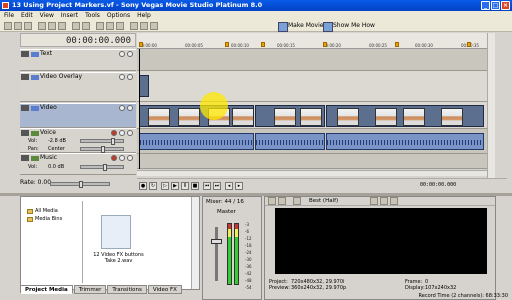 The width and height of the screenshot is (512, 300). I want to click on menu-insert: Insert, so click(69, 15).